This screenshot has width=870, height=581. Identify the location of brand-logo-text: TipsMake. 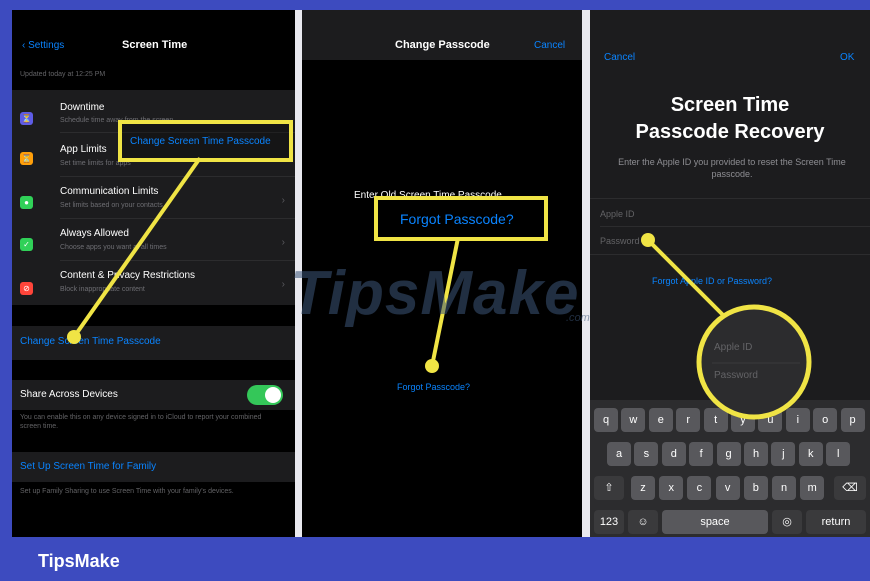
(79, 561).